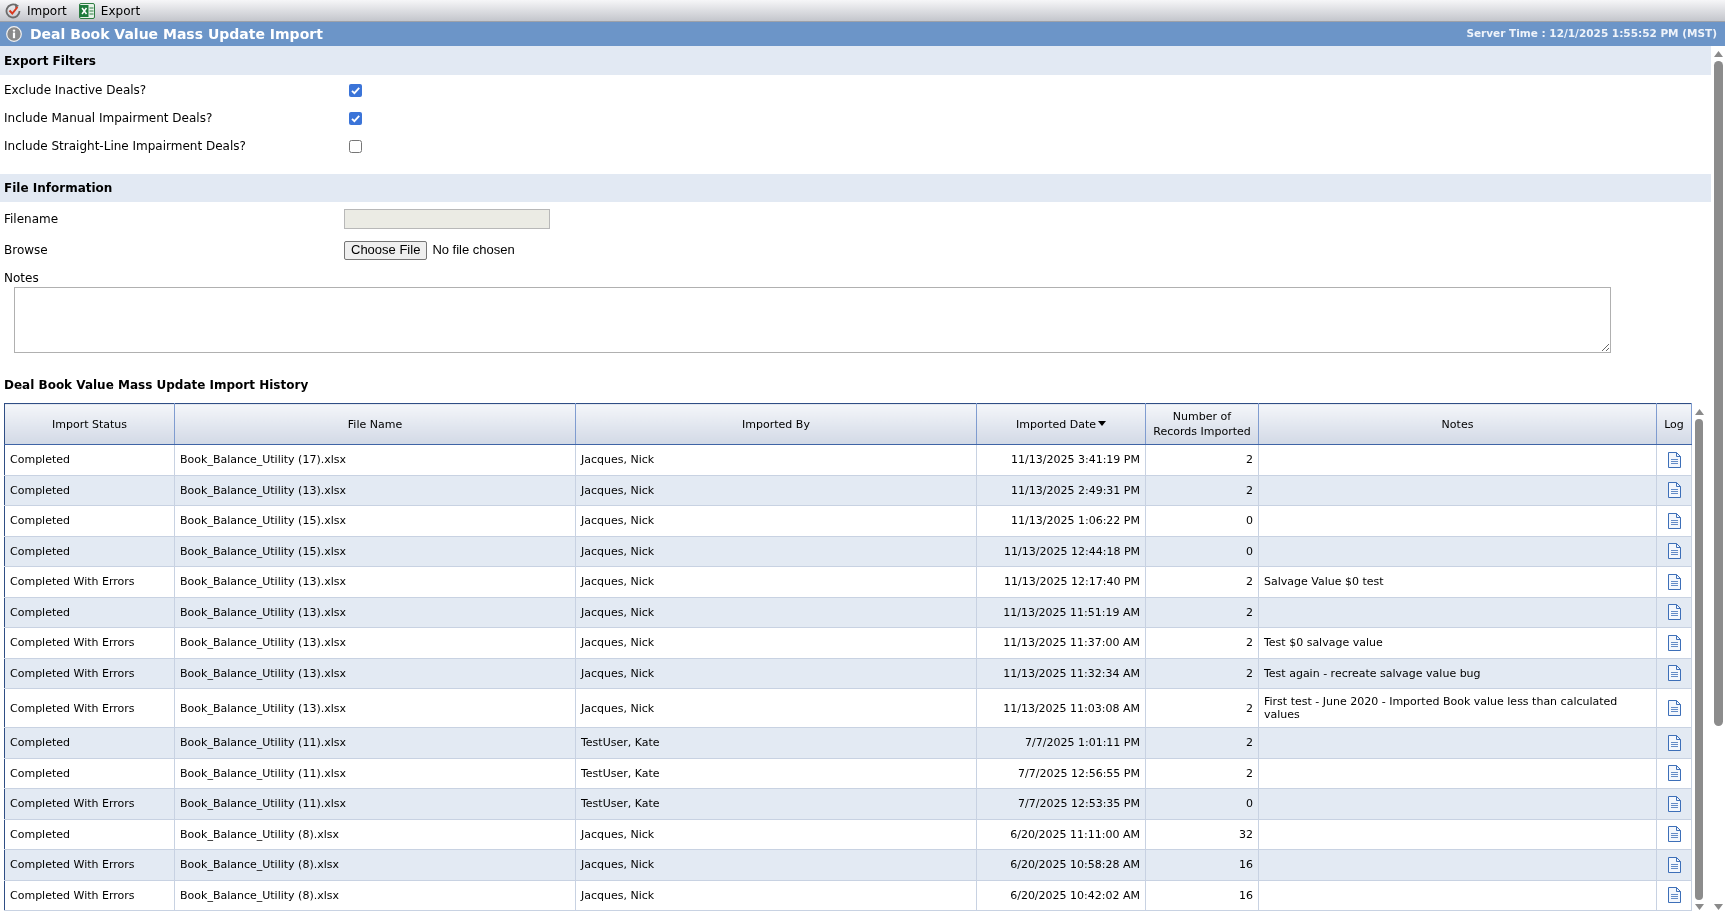  Describe the element at coordinates (1457, 708) in the screenshot. I see `table-cell: First test - June 2020 - Imported Book value less than calculated values` at that location.